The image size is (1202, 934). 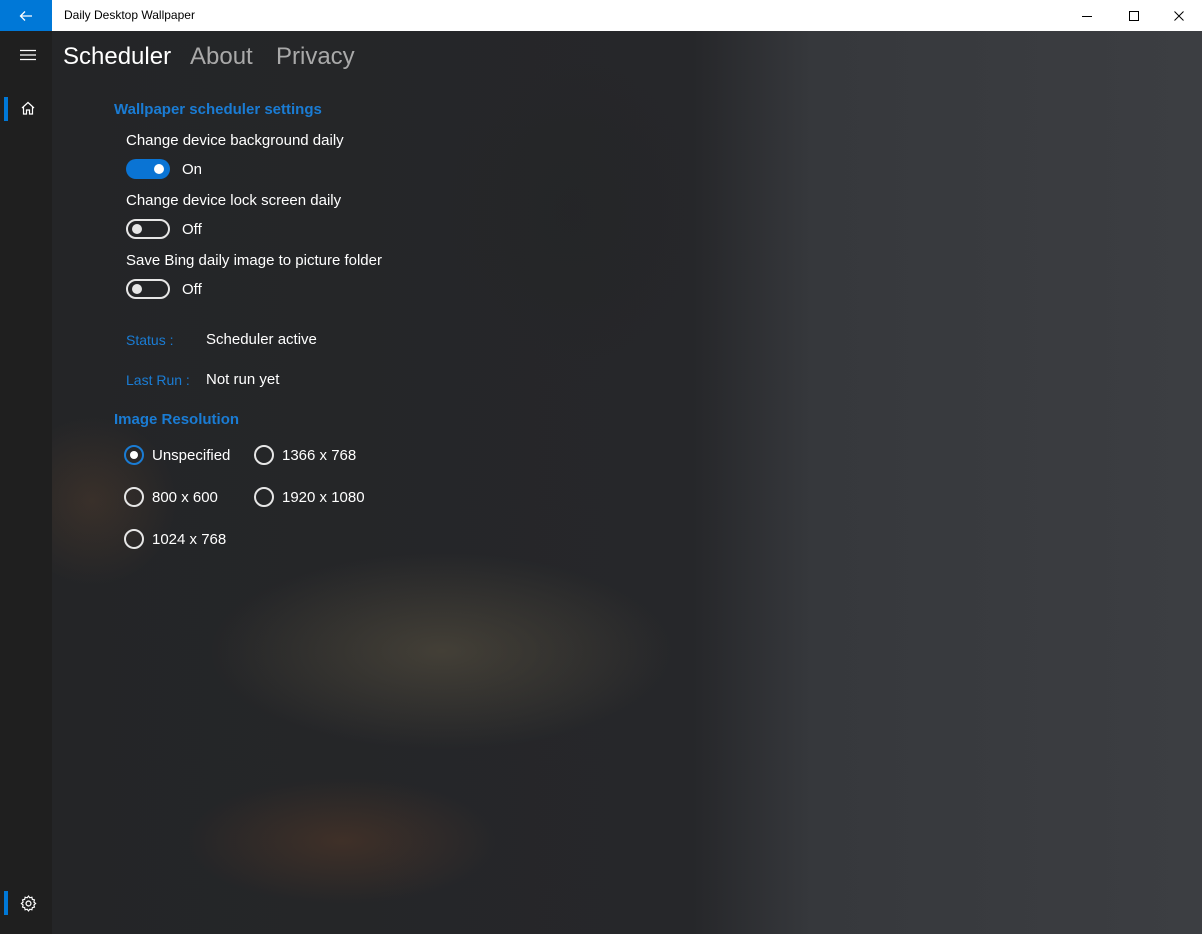 I want to click on gear-icon, so click(x=28, y=903).